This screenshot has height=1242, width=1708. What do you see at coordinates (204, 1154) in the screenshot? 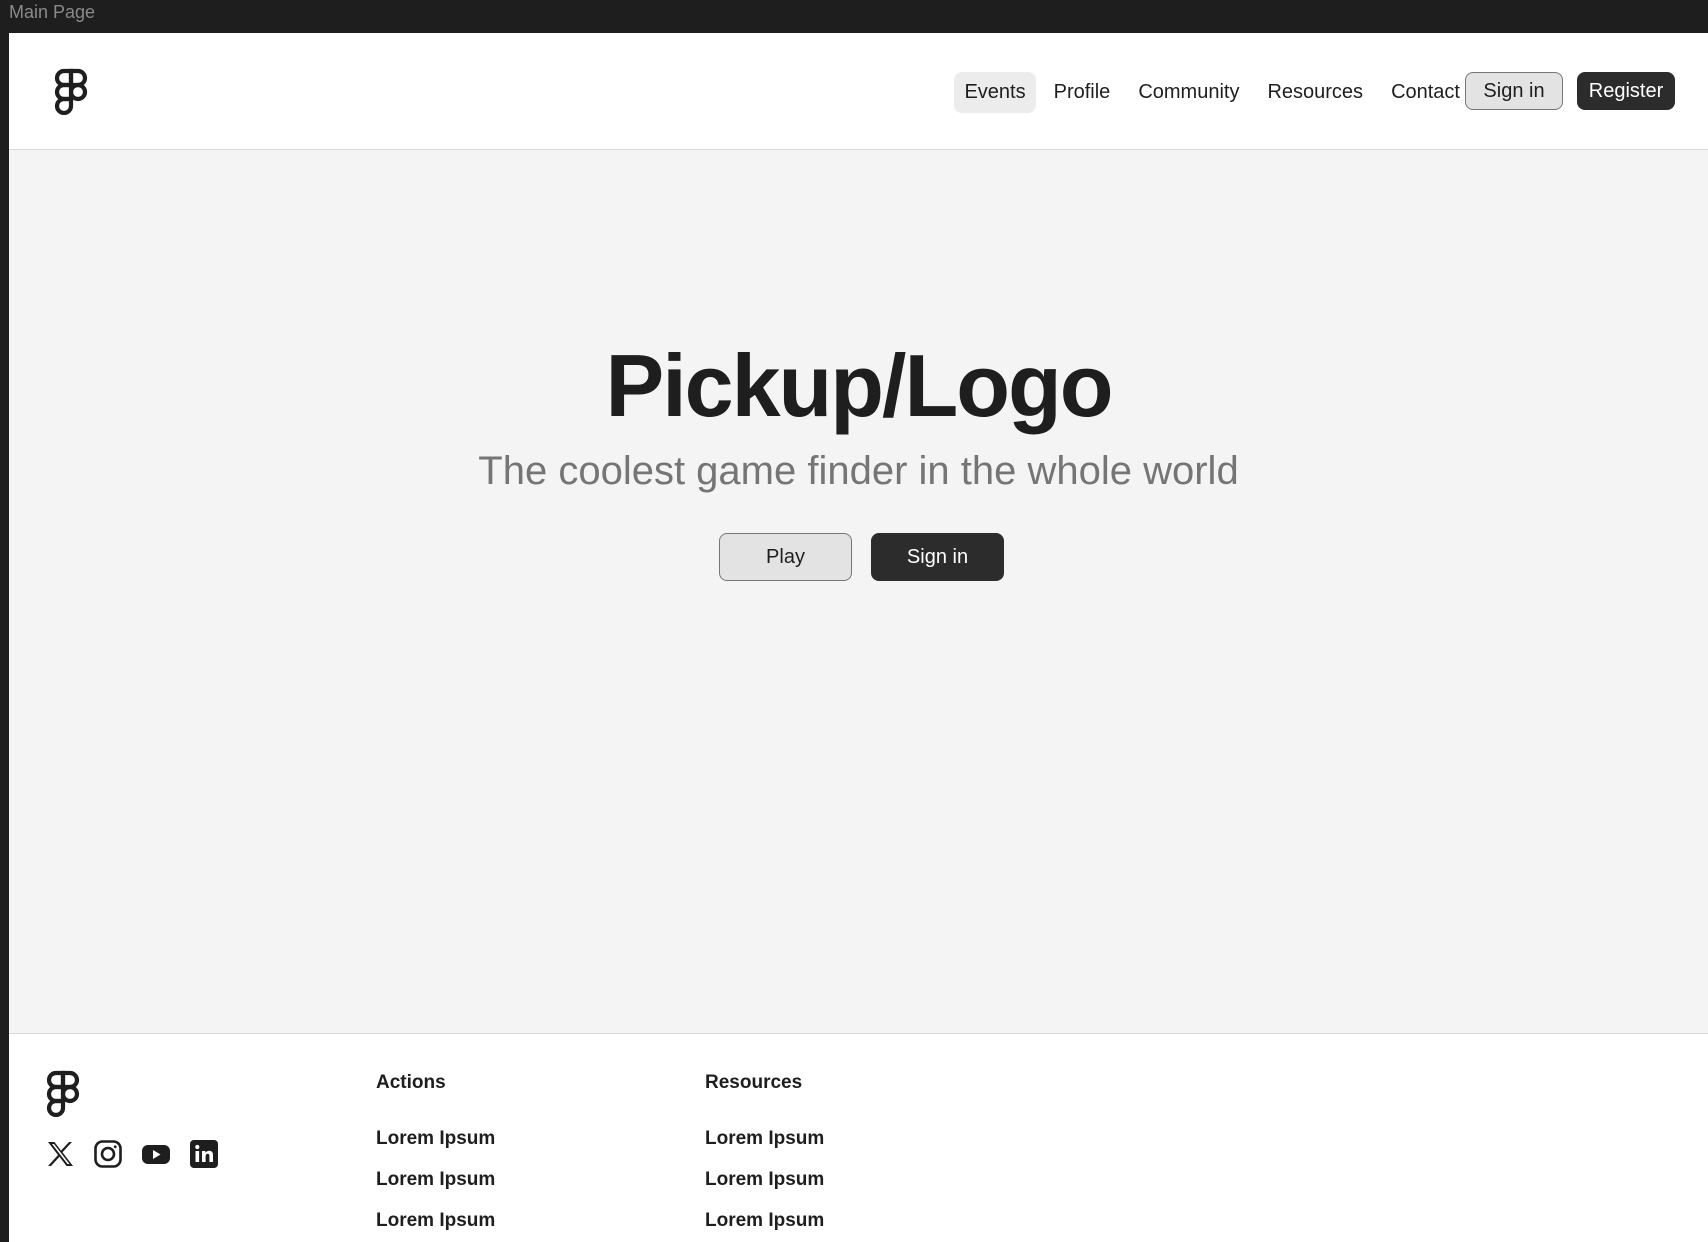
I see `linkedin-icon` at bounding box center [204, 1154].